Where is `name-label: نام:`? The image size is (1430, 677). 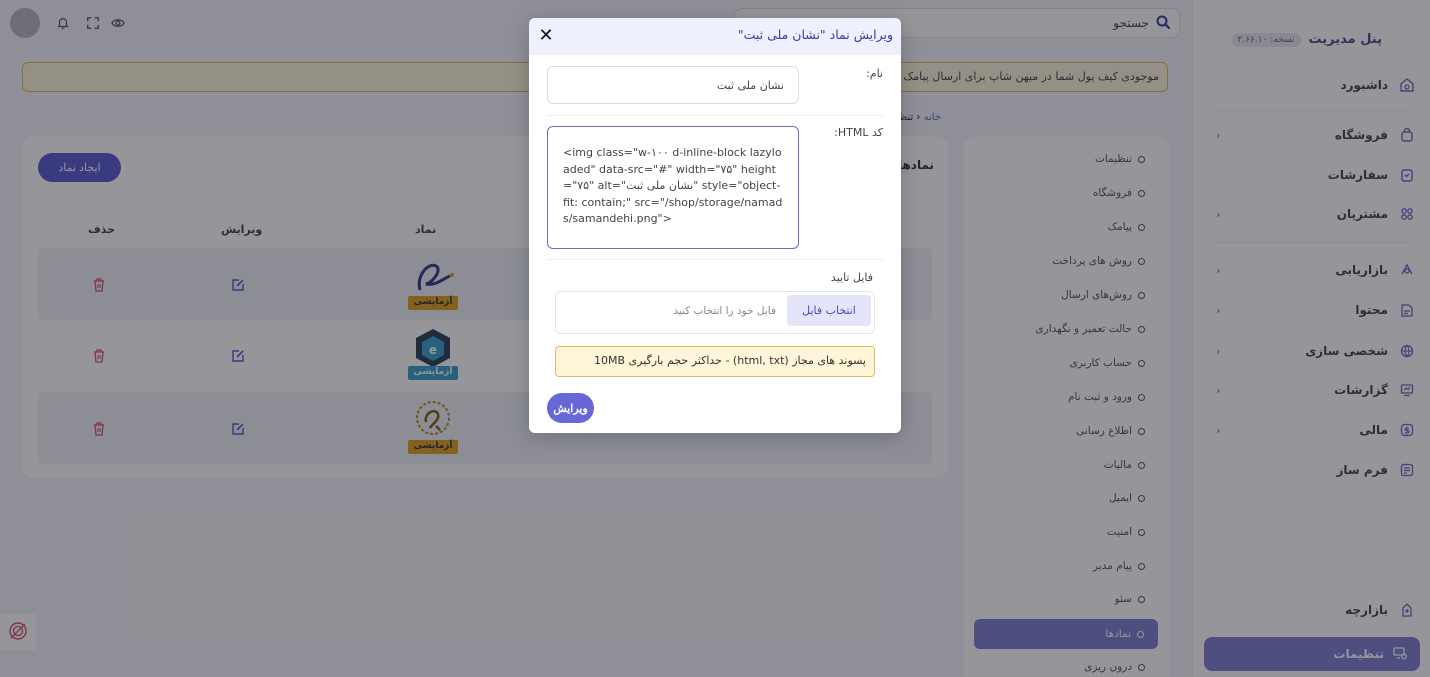
name-label: نام: is located at coordinates (874, 73).